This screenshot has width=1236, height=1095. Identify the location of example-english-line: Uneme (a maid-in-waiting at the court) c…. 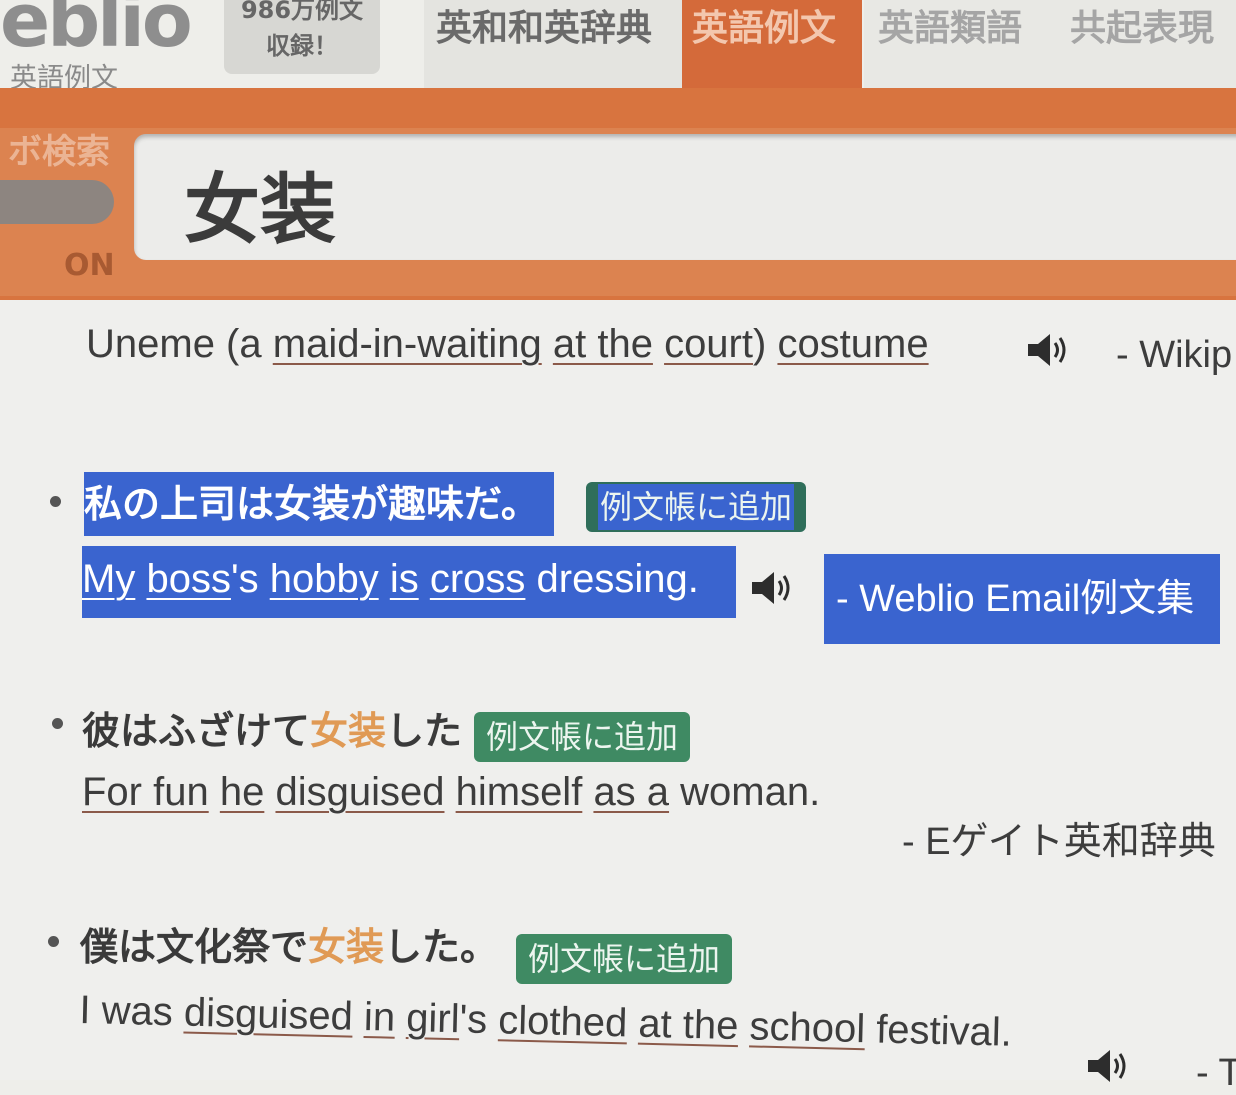
(507, 344).